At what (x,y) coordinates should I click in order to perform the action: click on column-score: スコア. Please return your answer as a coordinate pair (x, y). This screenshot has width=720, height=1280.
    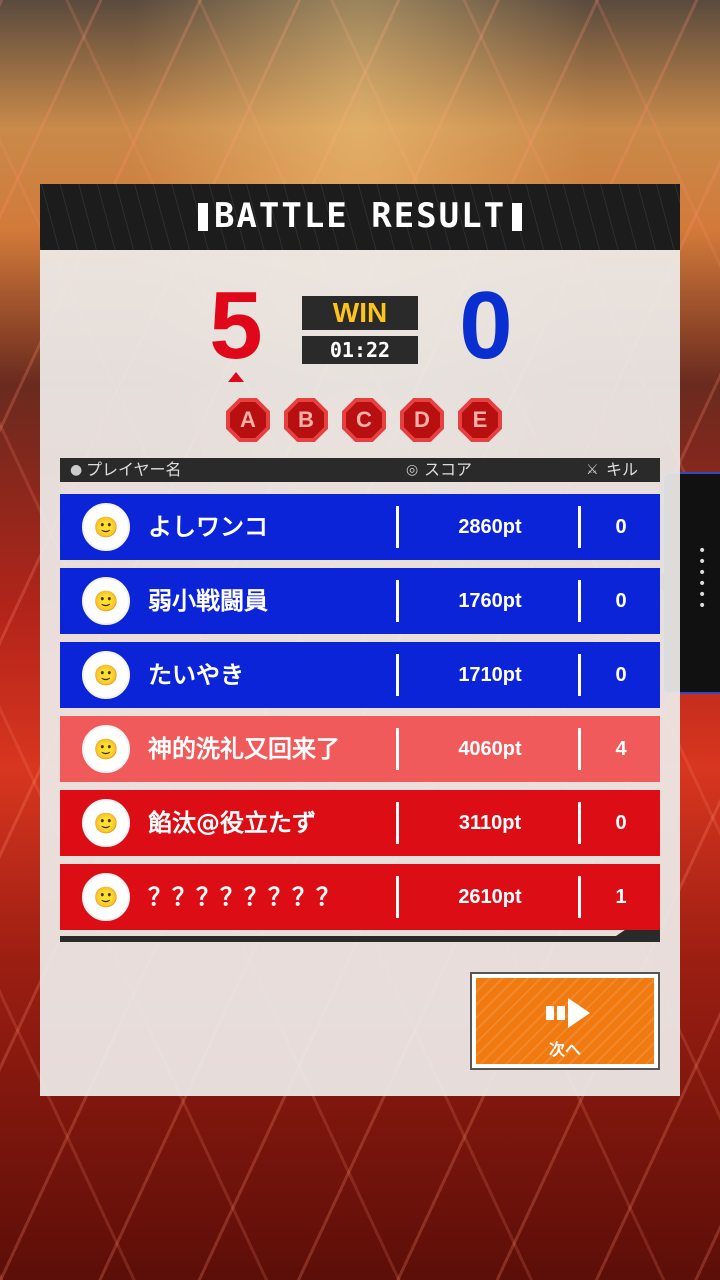
    Looking at the image, I should click on (448, 469).